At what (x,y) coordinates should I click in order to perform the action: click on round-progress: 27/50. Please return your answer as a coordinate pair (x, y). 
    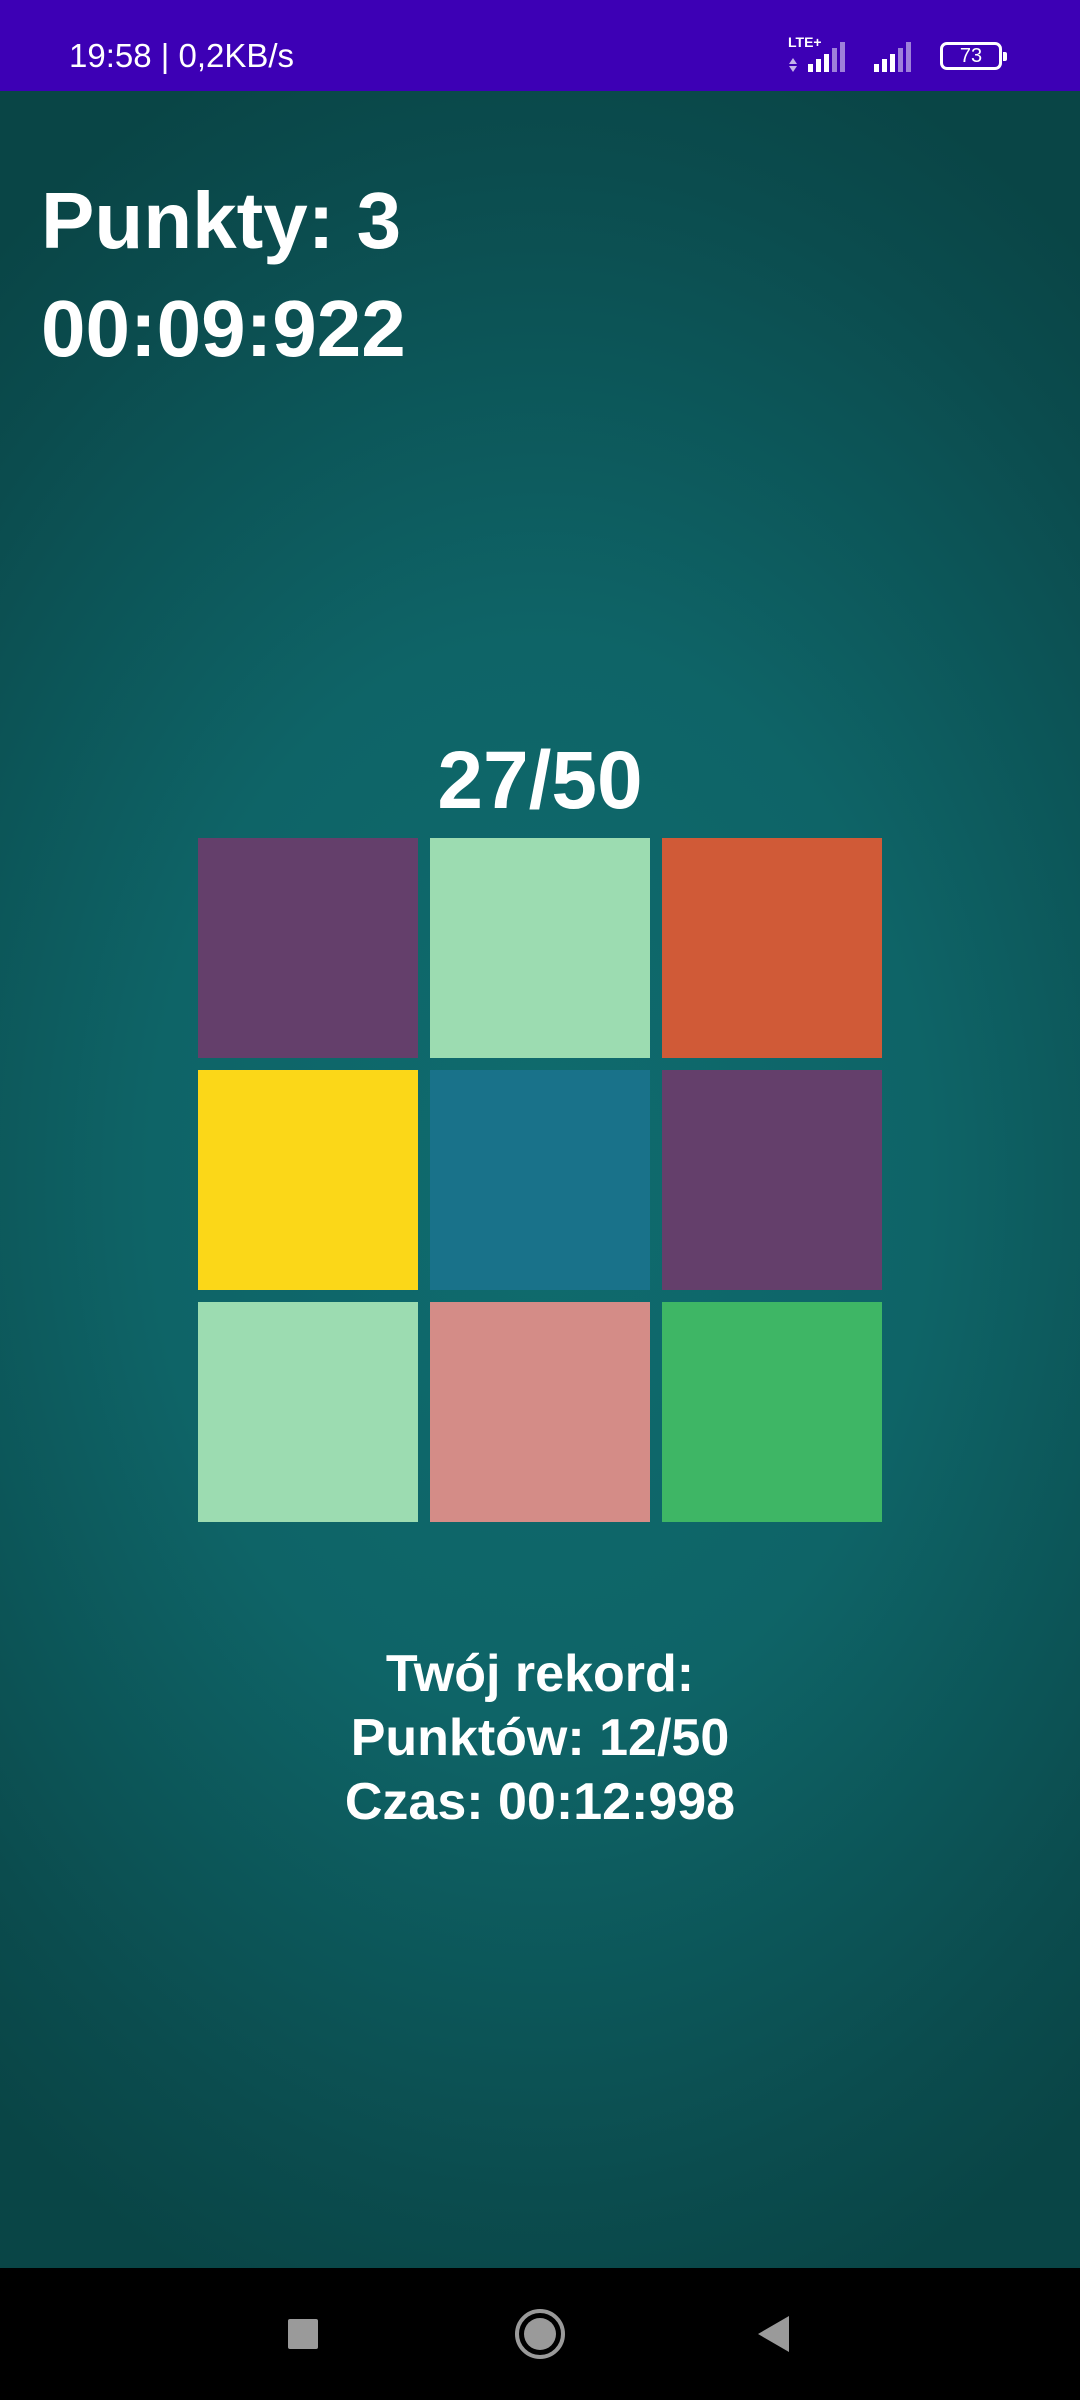
    Looking at the image, I should click on (540, 780).